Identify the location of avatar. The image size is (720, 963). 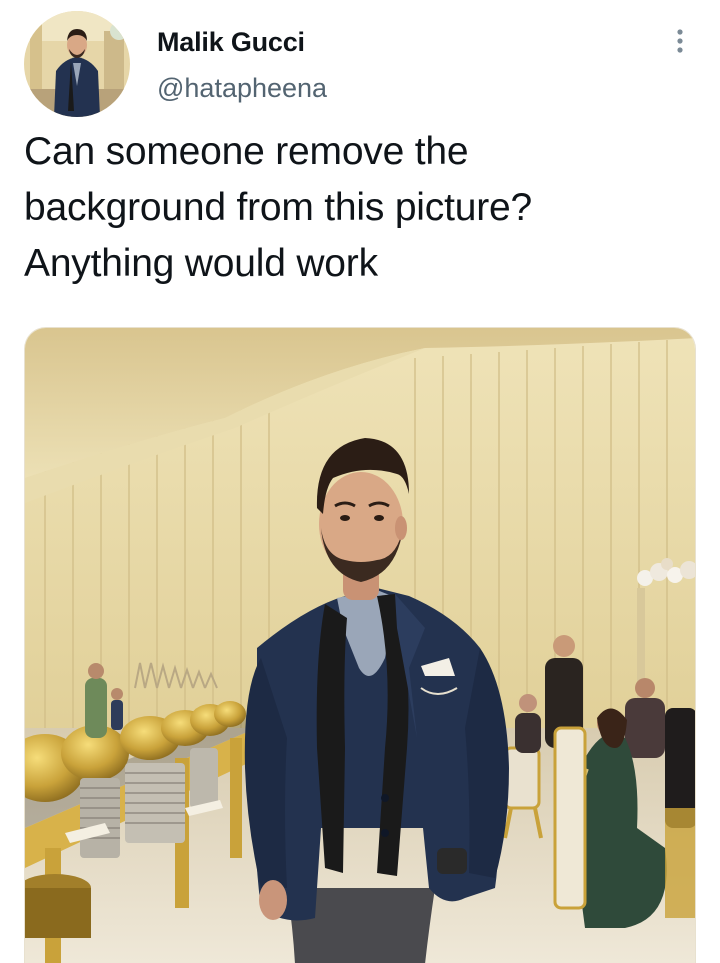
(77, 64).